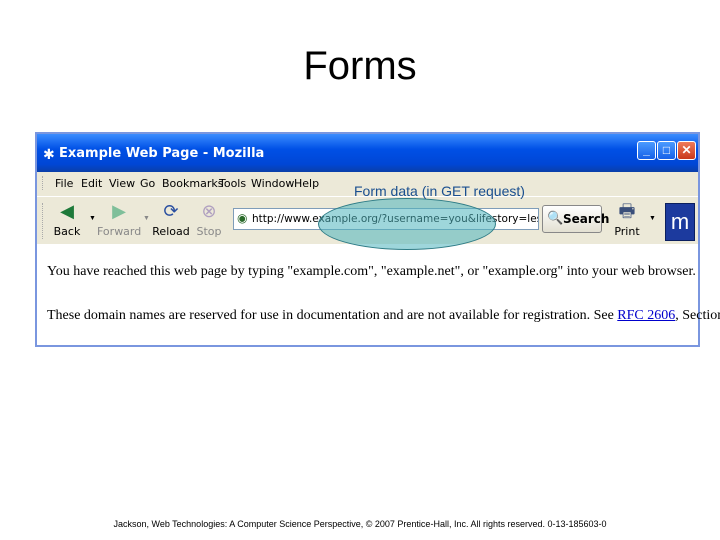  Describe the element at coordinates (209, 211) in the screenshot. I see `stop-icon: ⊗` at that location.